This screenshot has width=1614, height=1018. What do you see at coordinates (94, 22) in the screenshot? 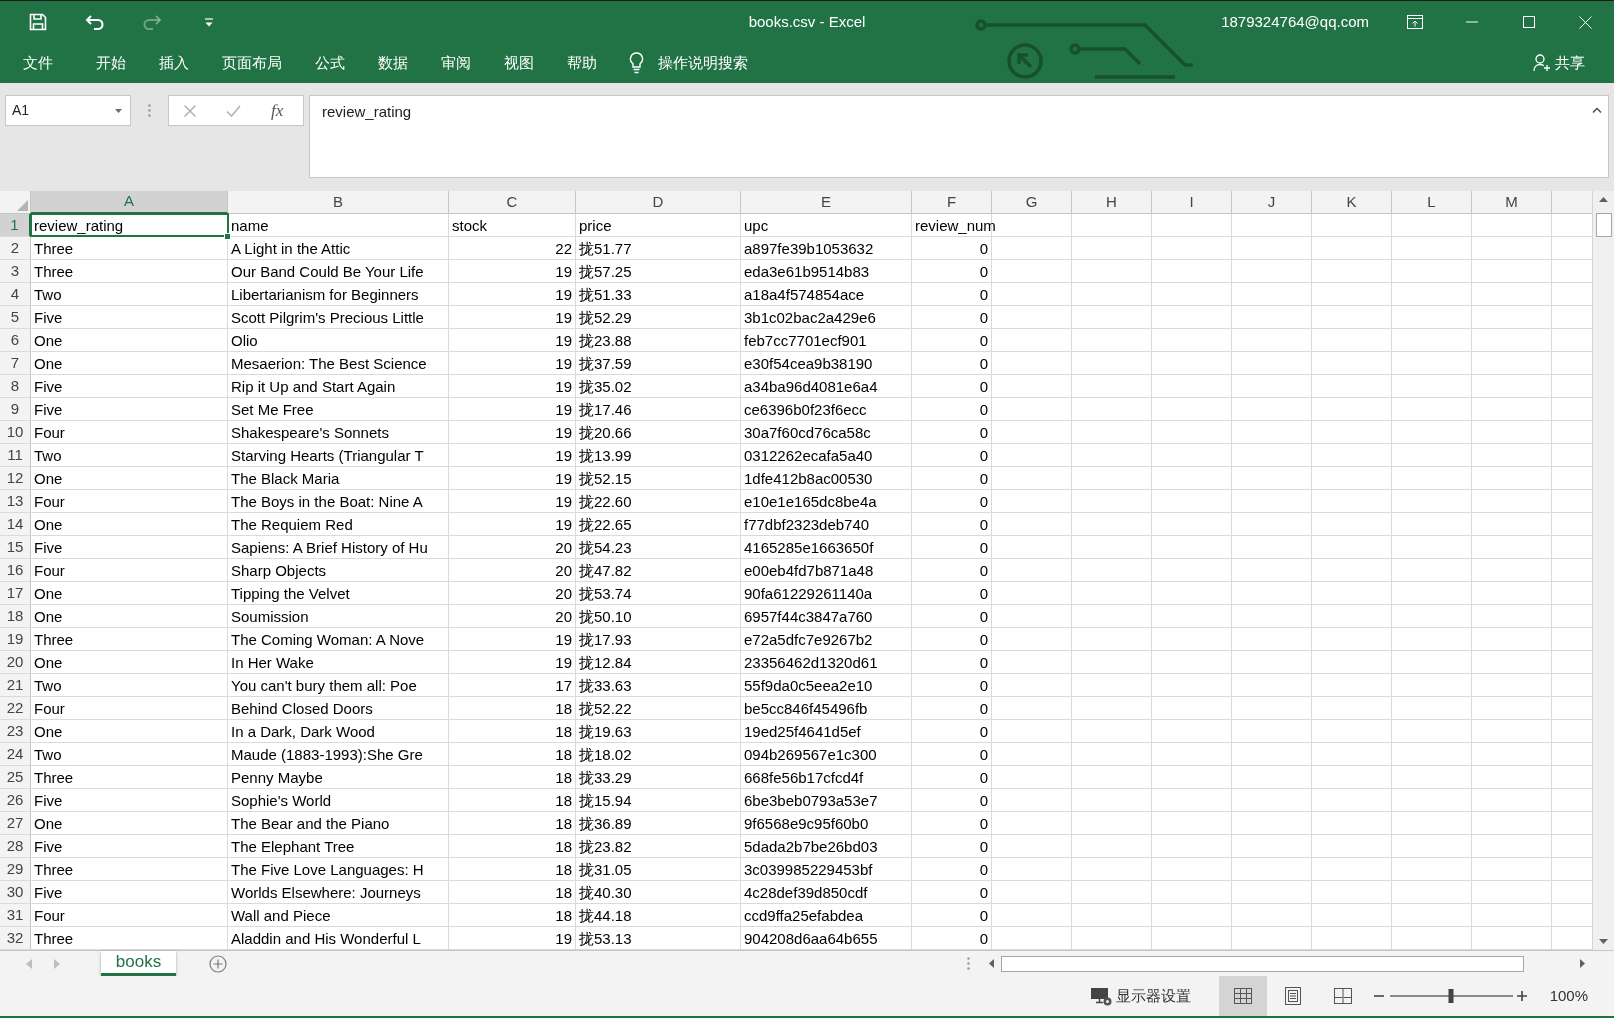
I see `undo-icon` at bounding box center [94, 22].